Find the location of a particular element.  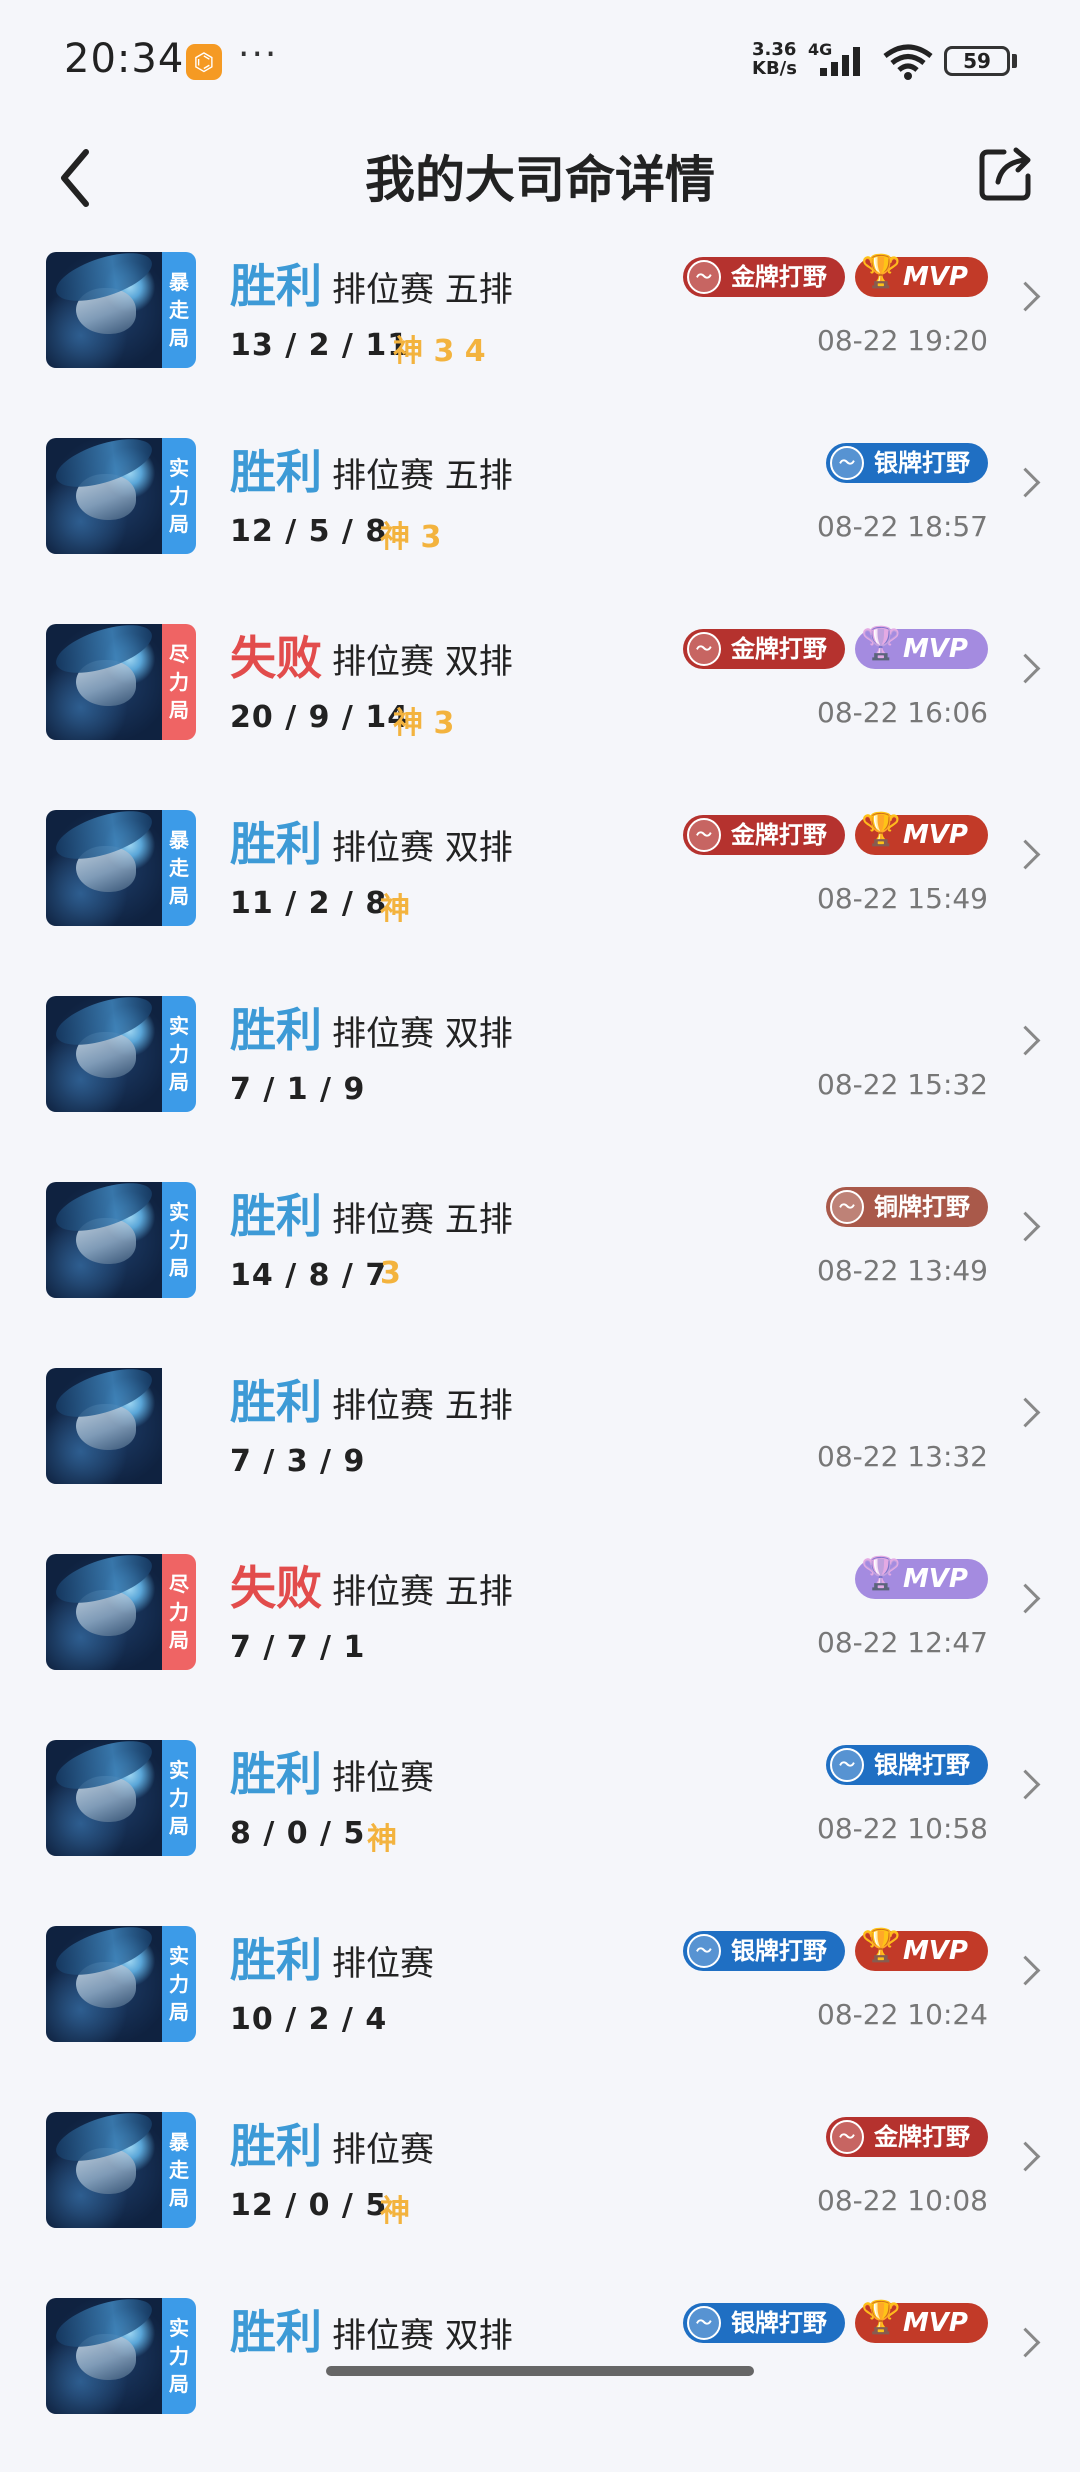

header: 我的大司命详情 is located at coordinates (540, 180).